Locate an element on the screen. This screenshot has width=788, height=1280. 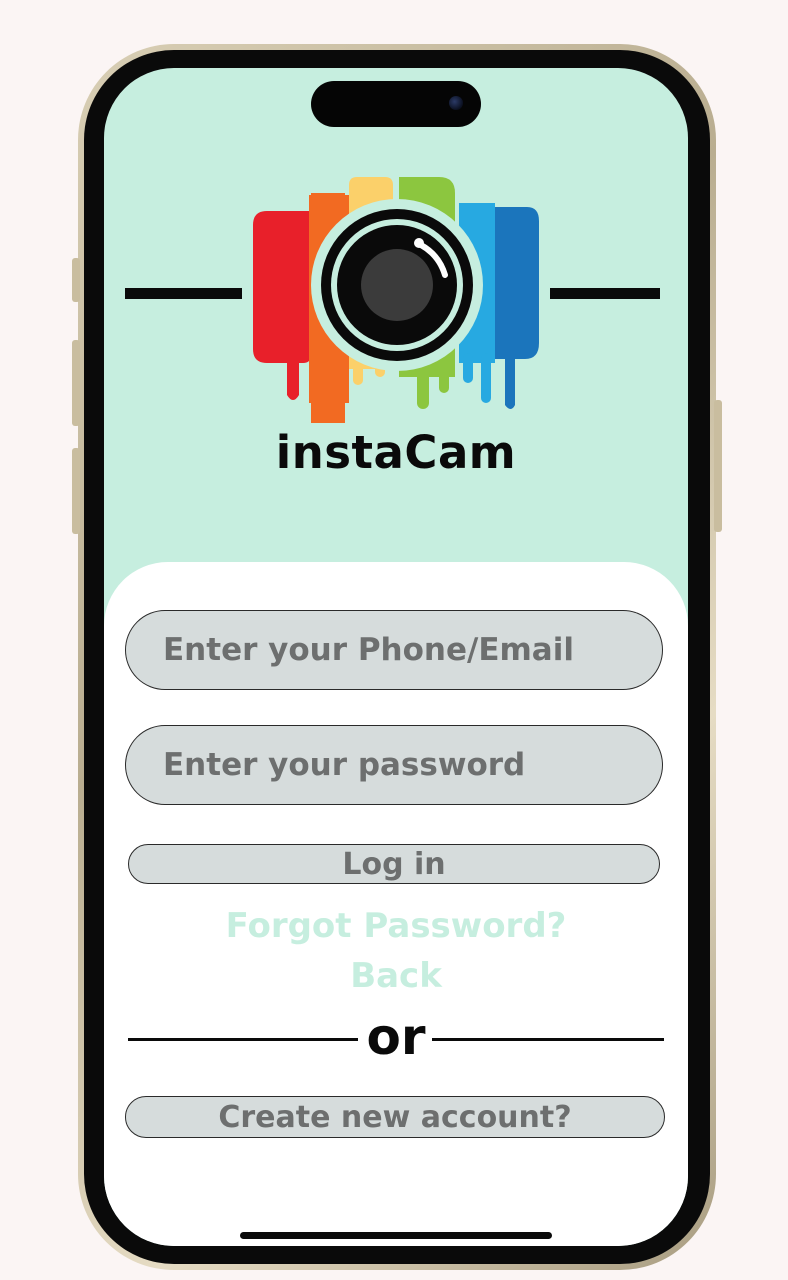
password-input: Enter your password is located at coordinates (394, 765).